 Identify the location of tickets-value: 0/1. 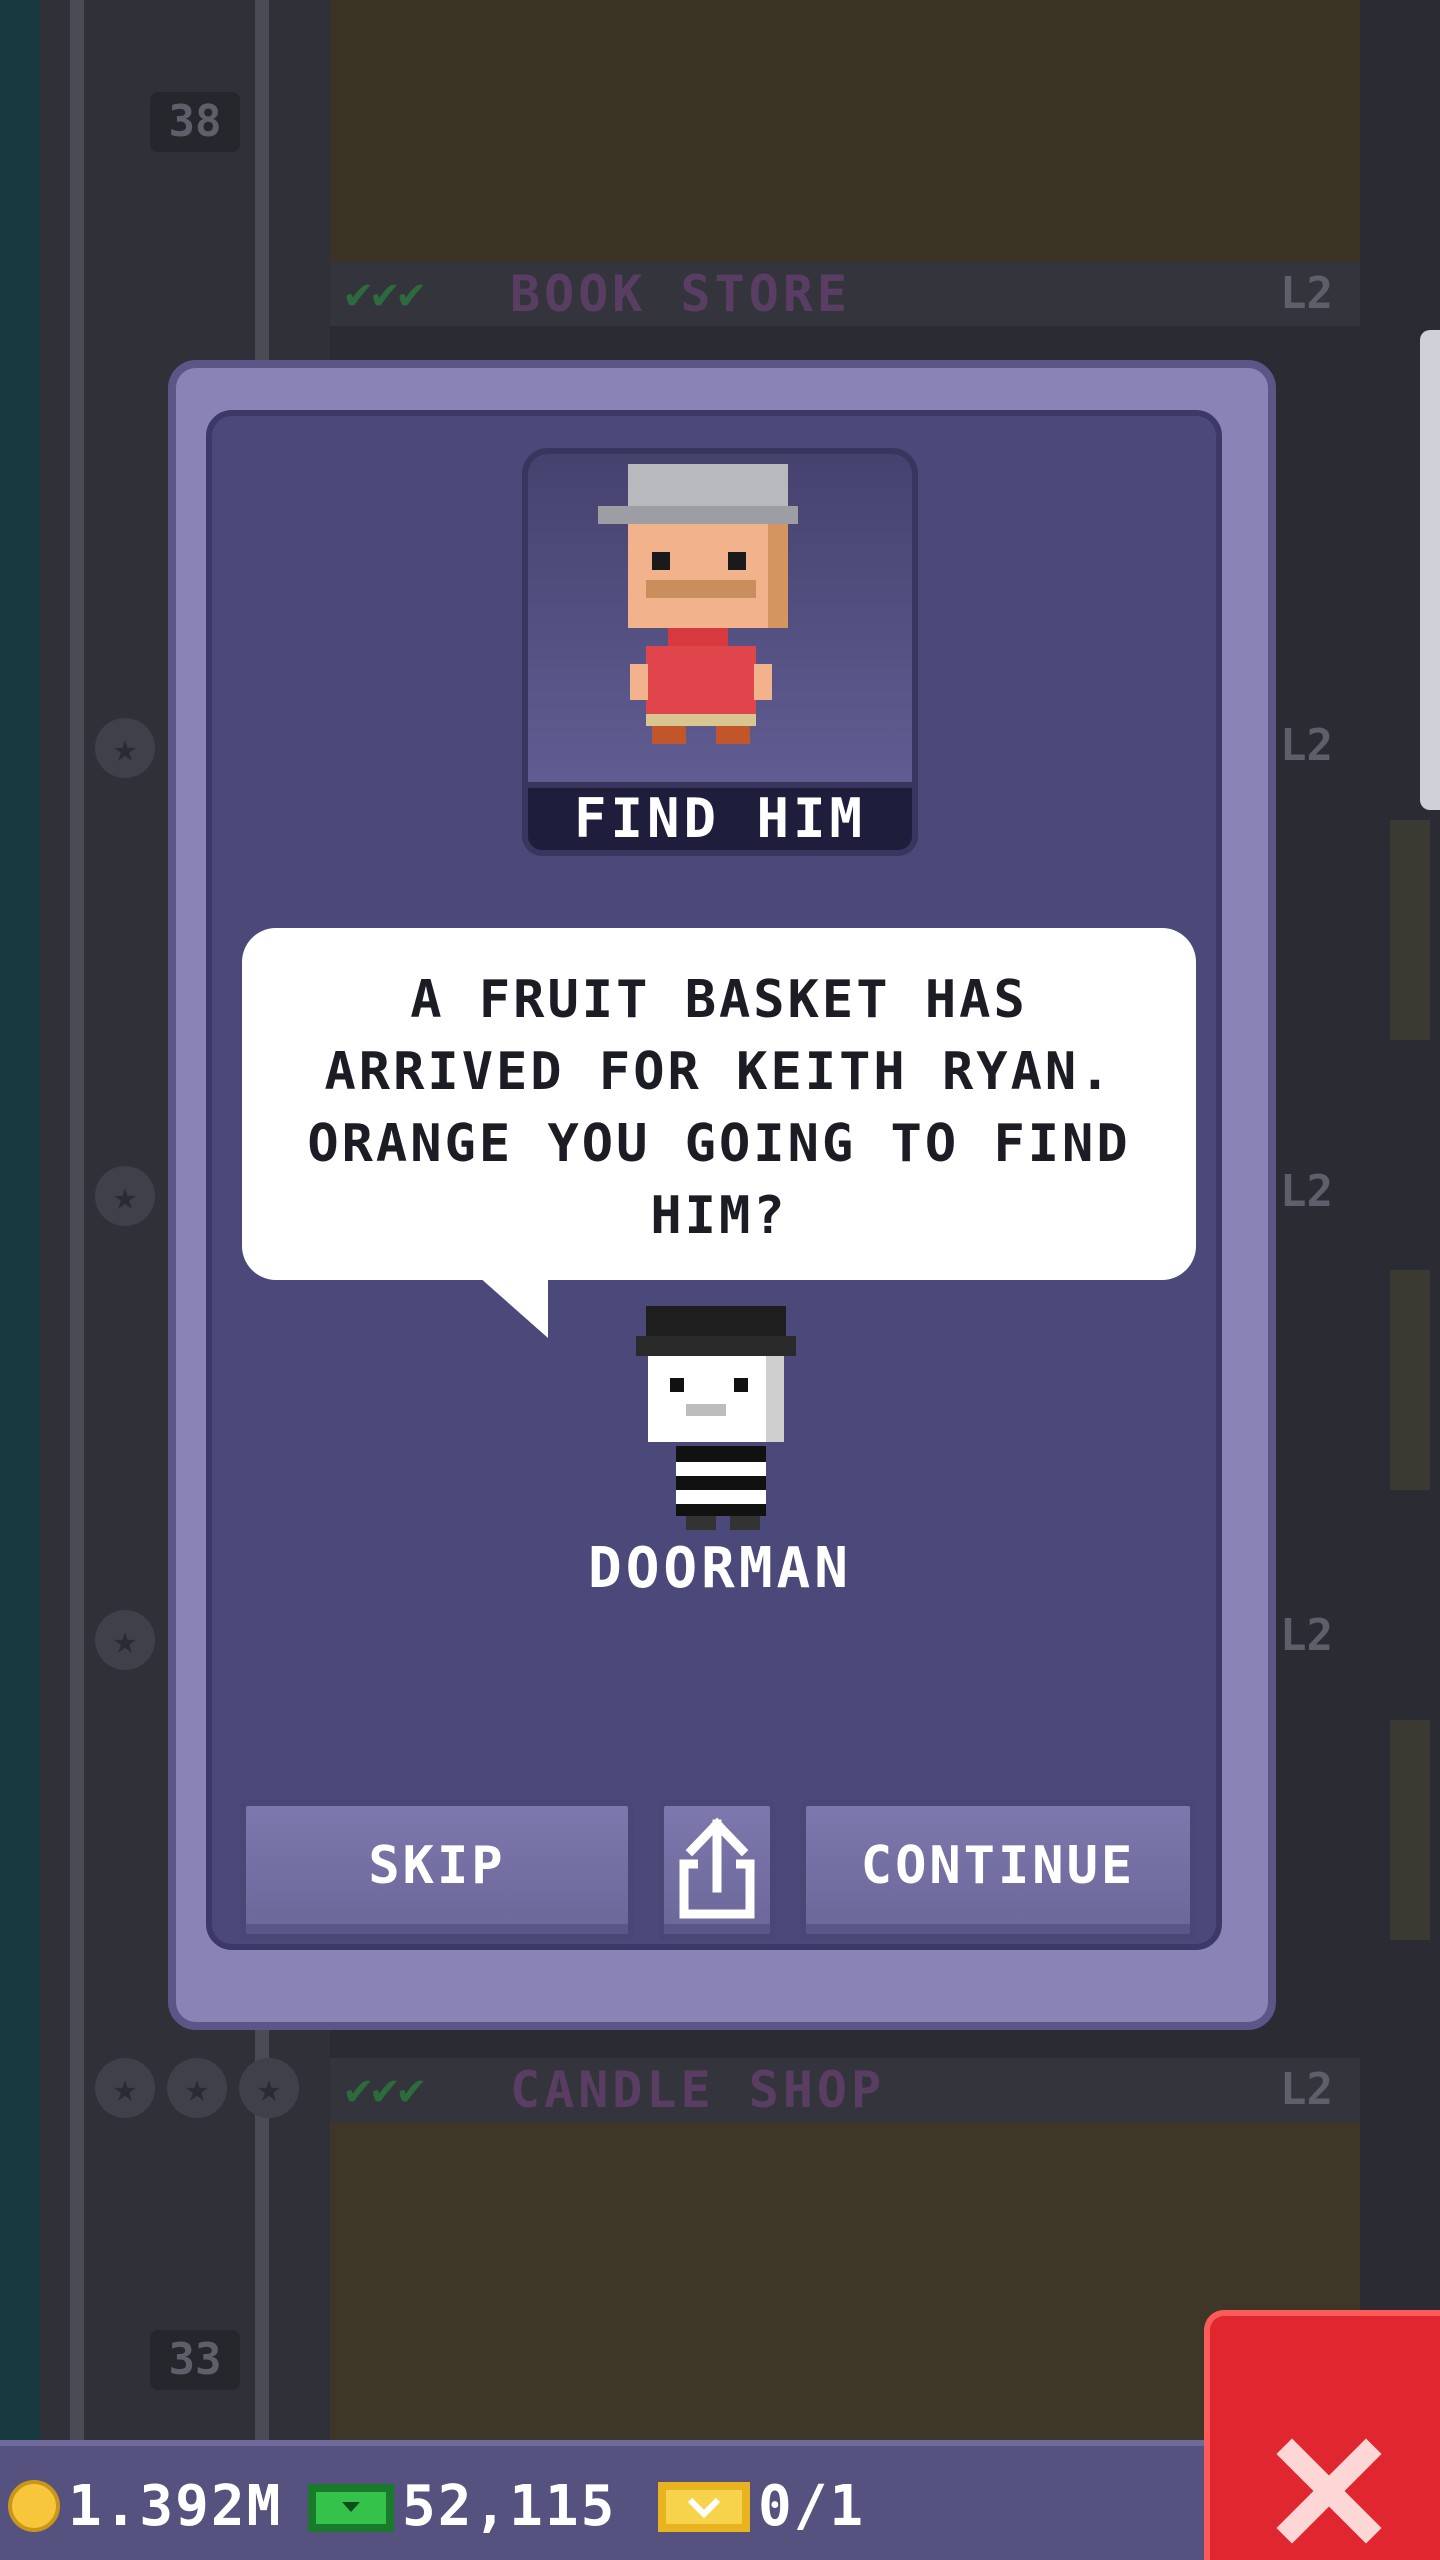
(812, 2506).